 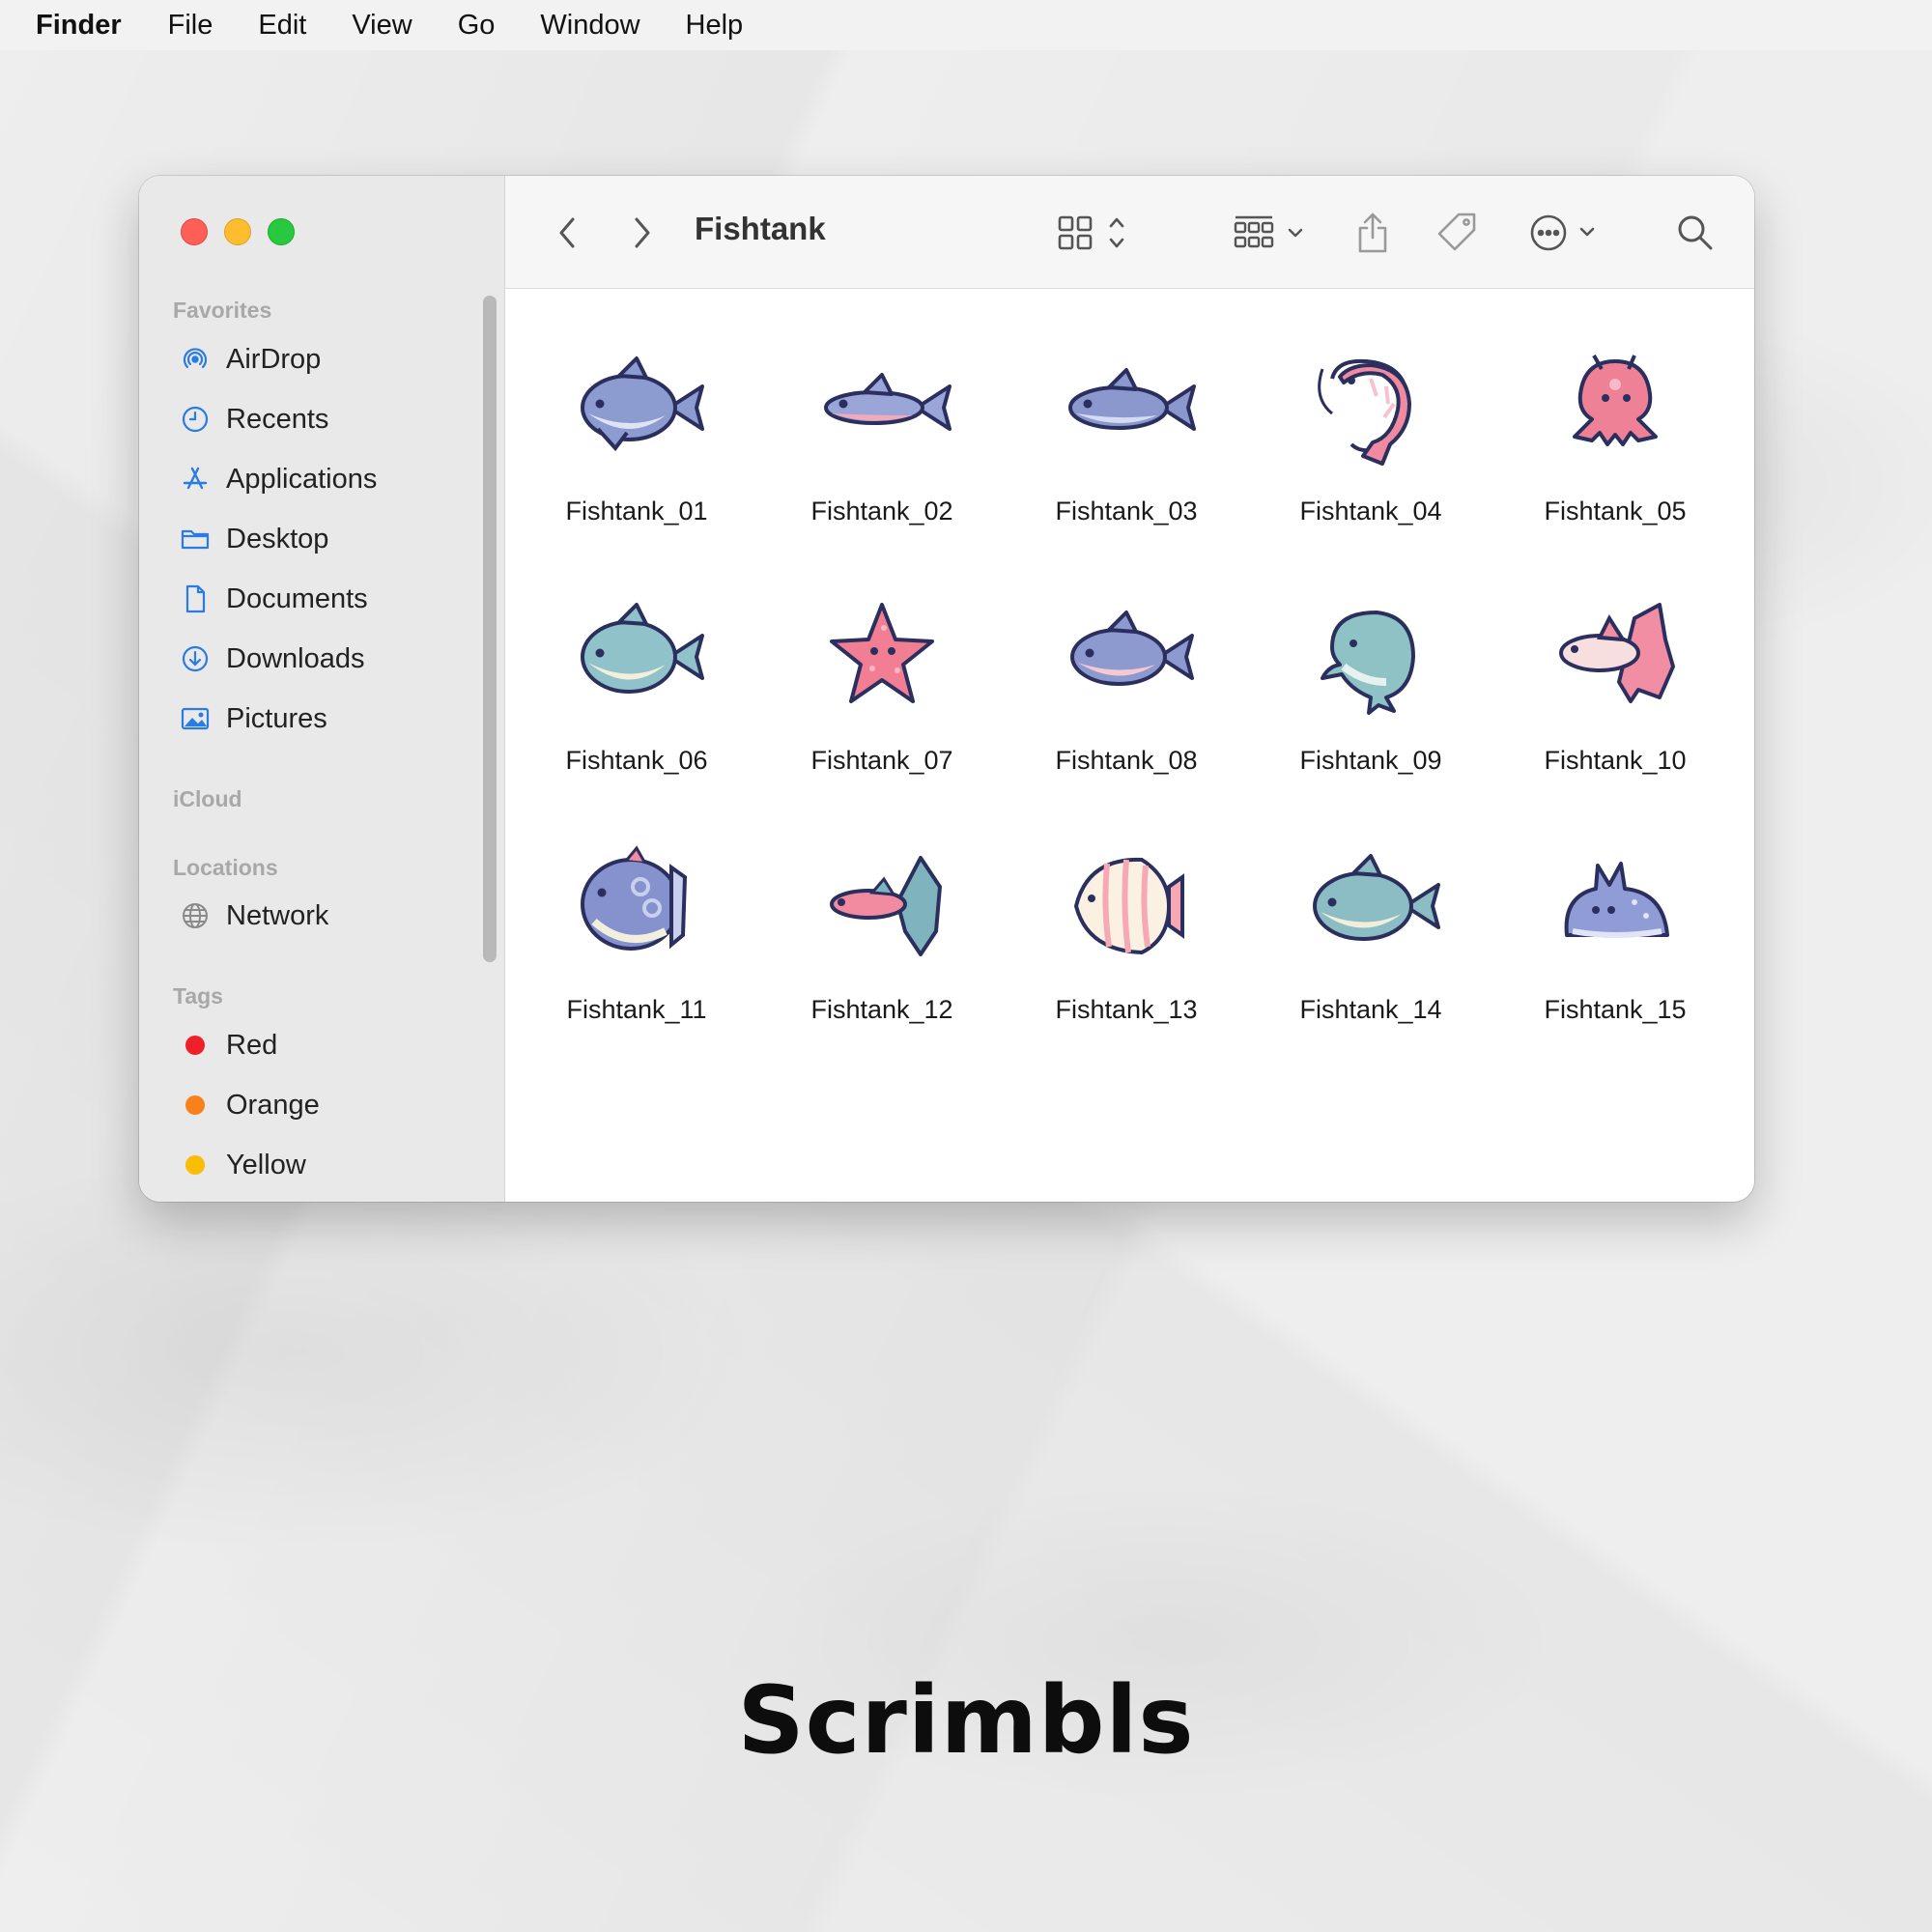 I want to click on file-item: Fishtank_06, so click(x=636, y=682).